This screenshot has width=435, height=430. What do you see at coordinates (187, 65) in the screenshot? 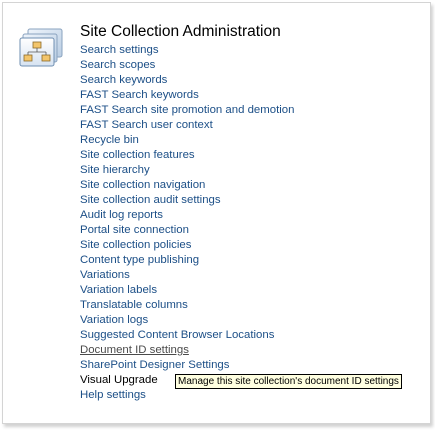
I see `link-item: Search scopes` at bounding box center [187, 65].